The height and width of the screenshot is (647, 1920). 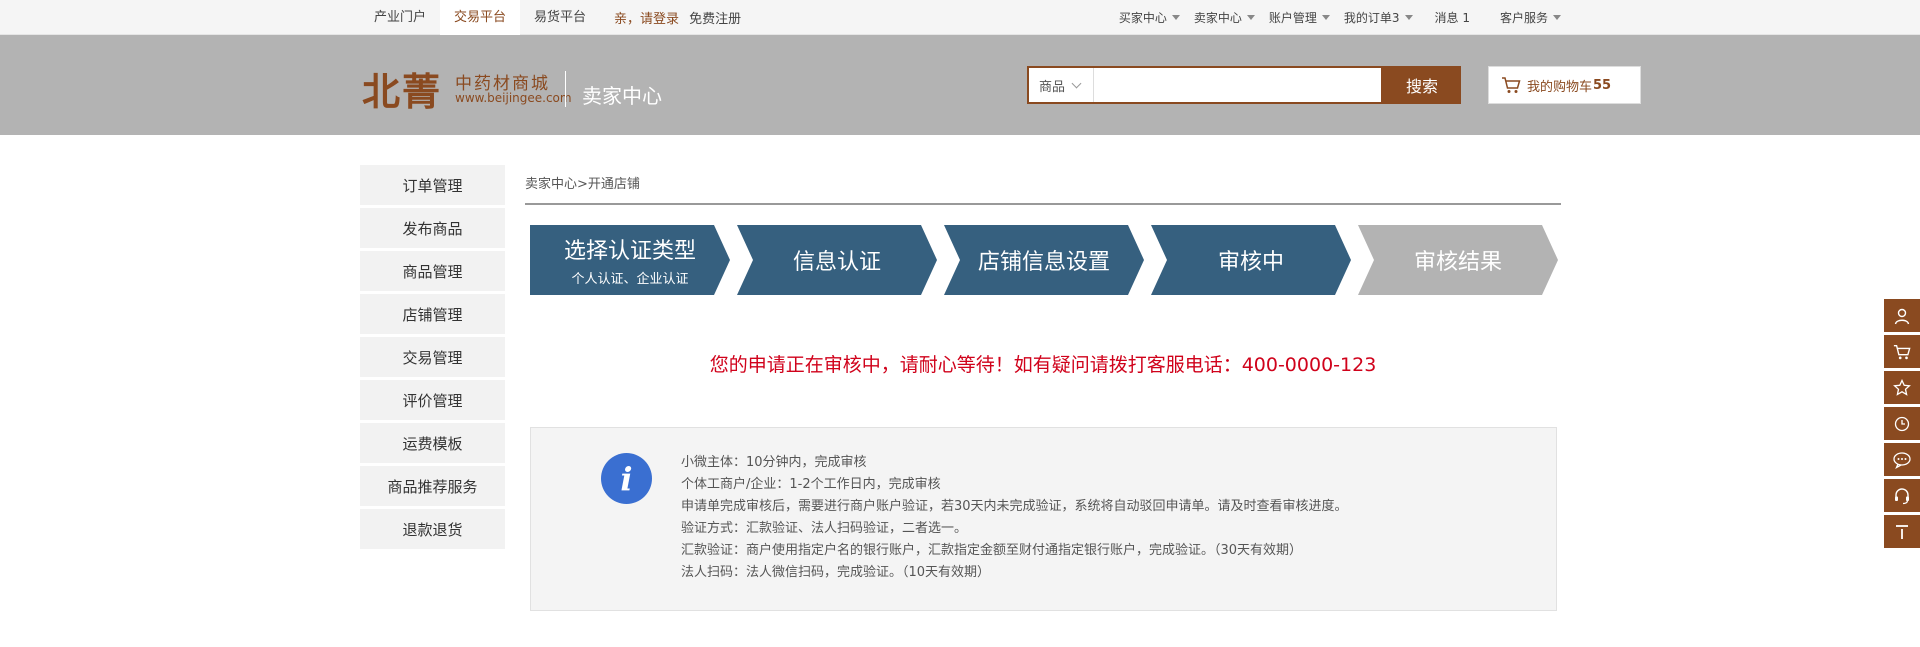 I want to click on search-input, so click(x=1237, y=85).